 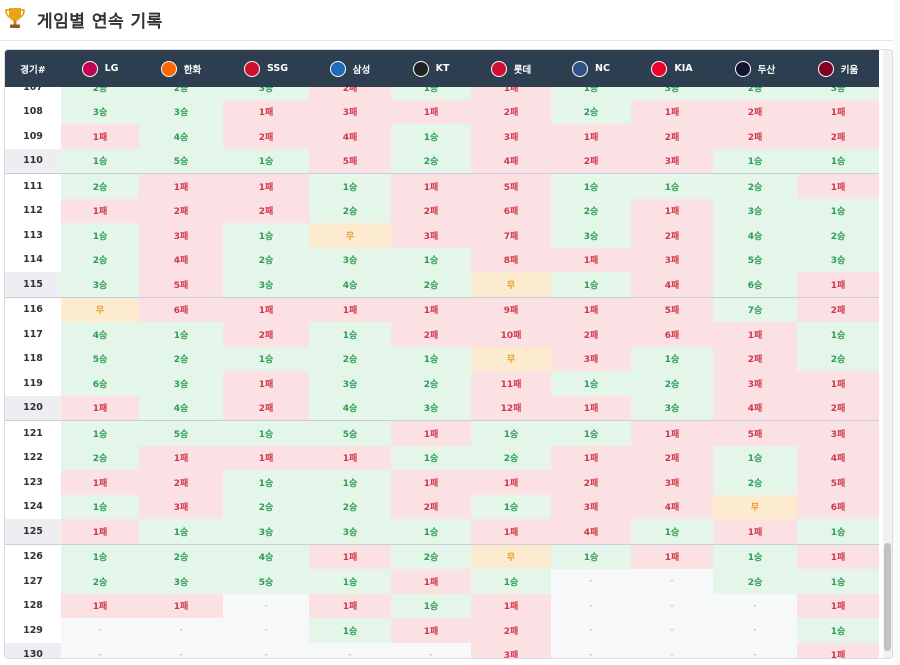 I want to click on streak-cell: 4패, so click(x=672, y=506).